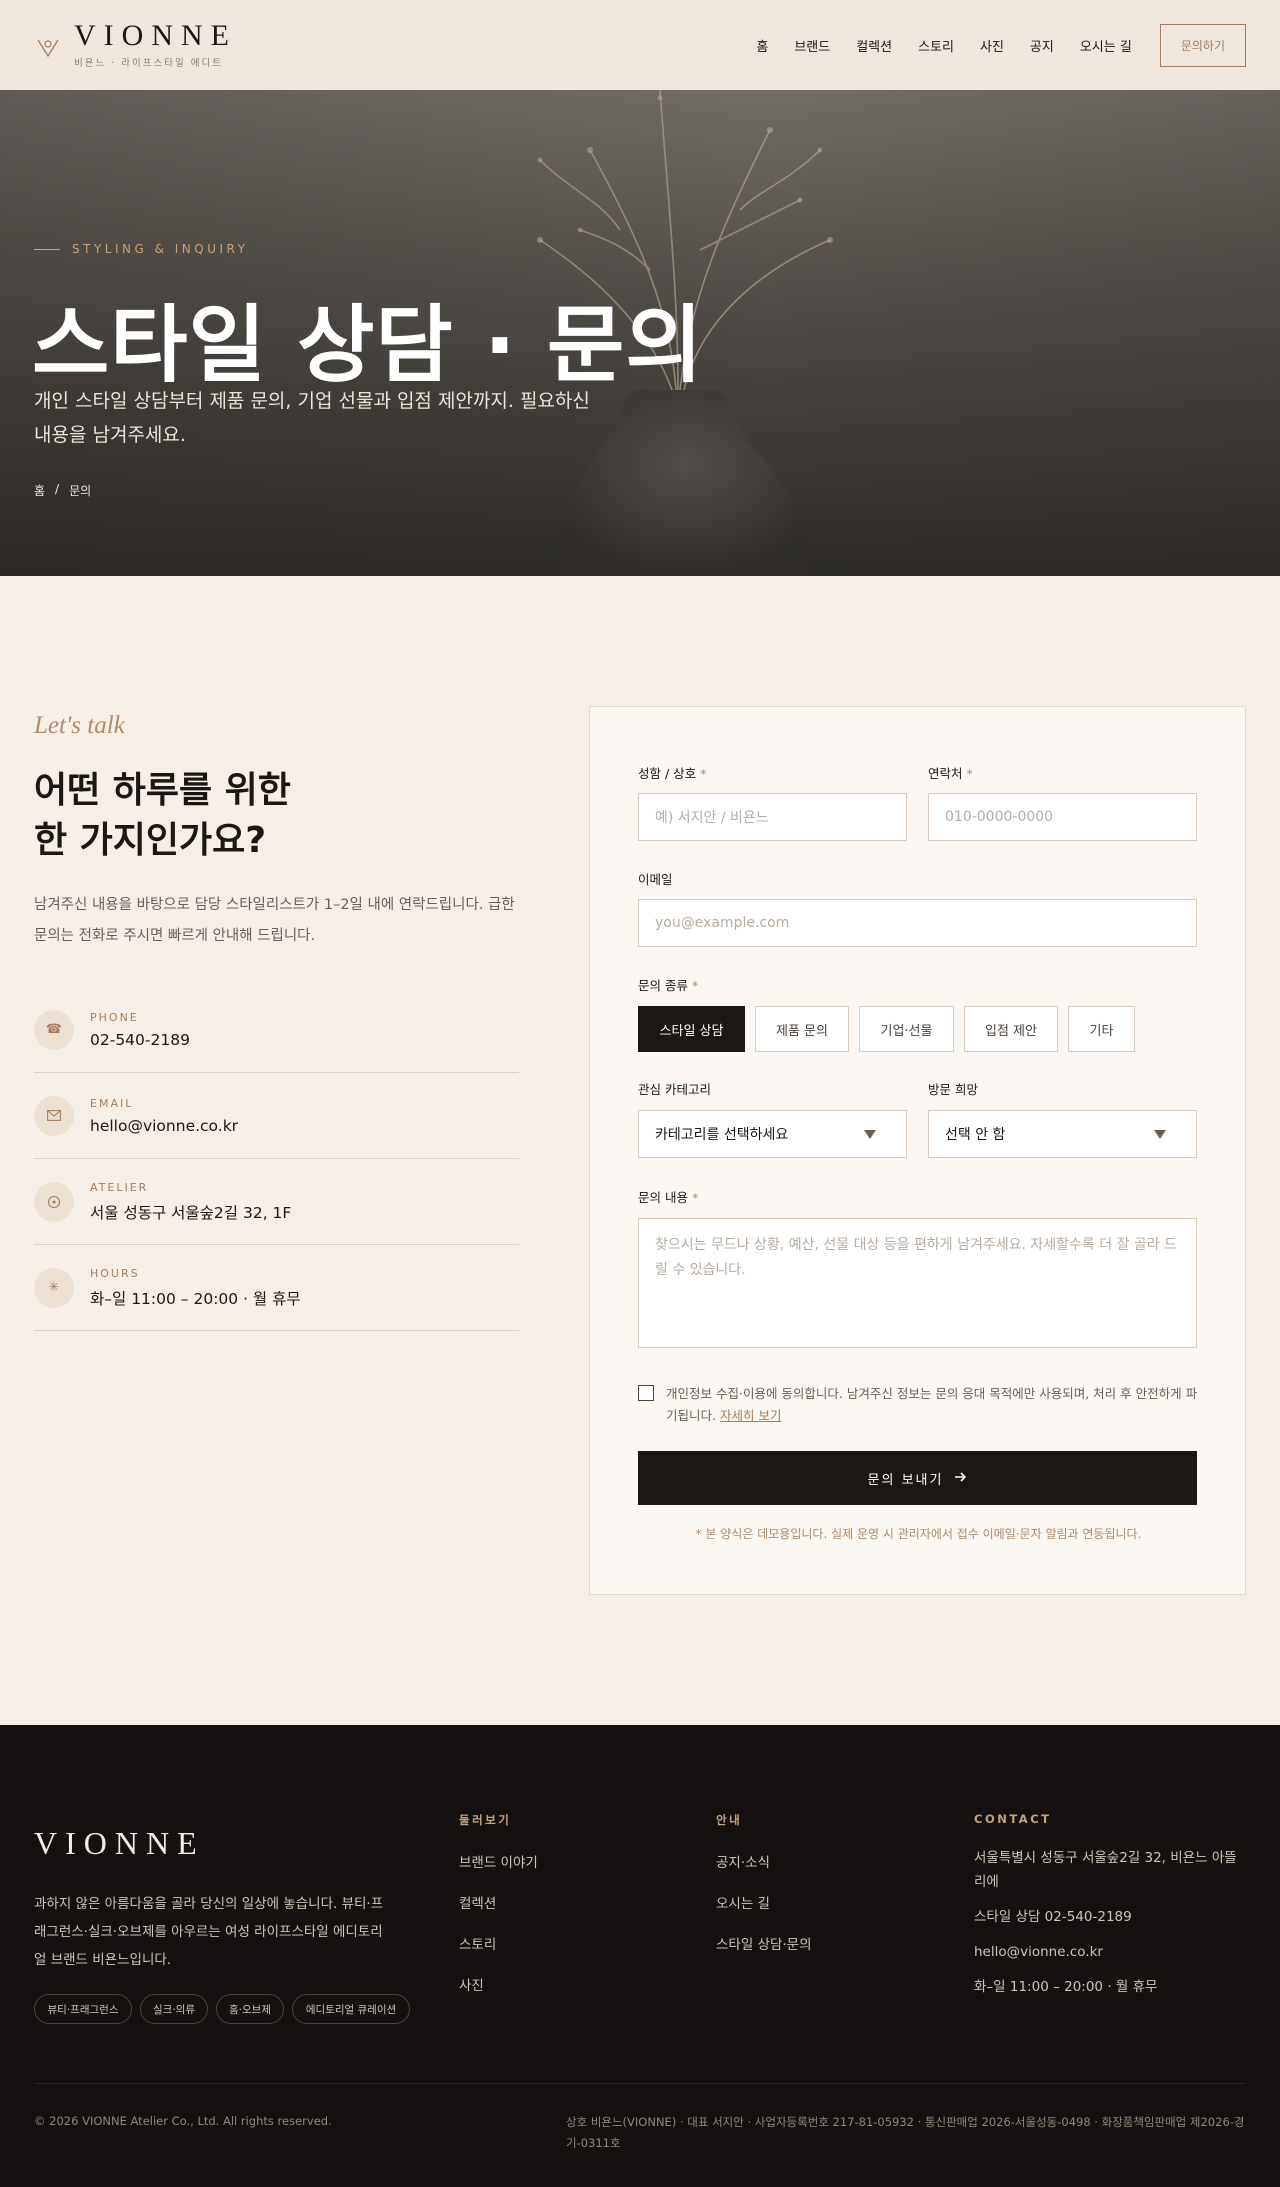 Image resolution: width=1280 pixels, height=2187 pixels. What do you see at coordinates (743, 1861) in the screenshot?
I see `footer-link: 공지·소식` at bounding box center [743, 1861].